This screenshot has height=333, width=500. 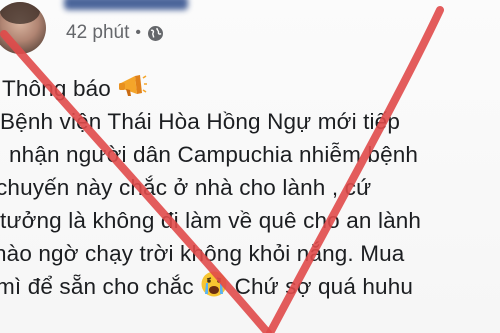 I want to click on post-line-7-tail: Chứ sợ quá huhu, so click(x=324, y=286).